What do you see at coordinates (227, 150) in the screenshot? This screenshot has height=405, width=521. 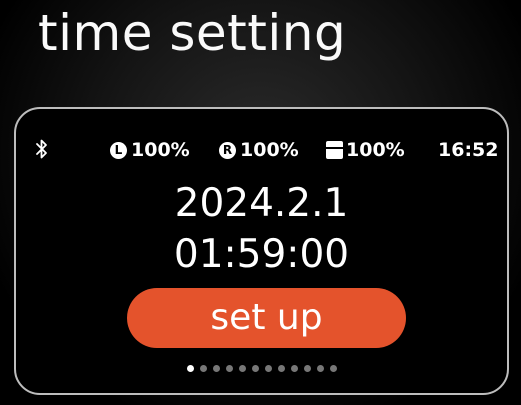 I see `right-earbud-icon: R` at bounding box center [227, 150].